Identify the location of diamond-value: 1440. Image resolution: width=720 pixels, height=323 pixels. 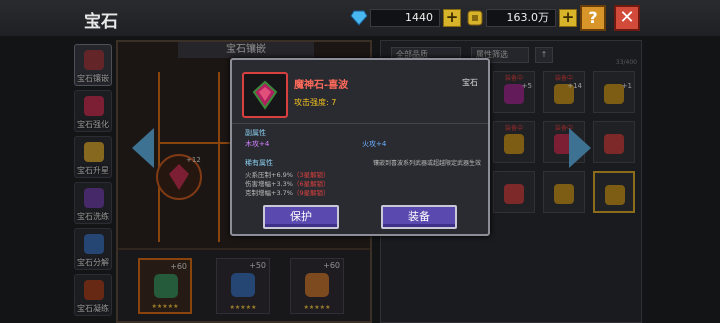
(405, 18).